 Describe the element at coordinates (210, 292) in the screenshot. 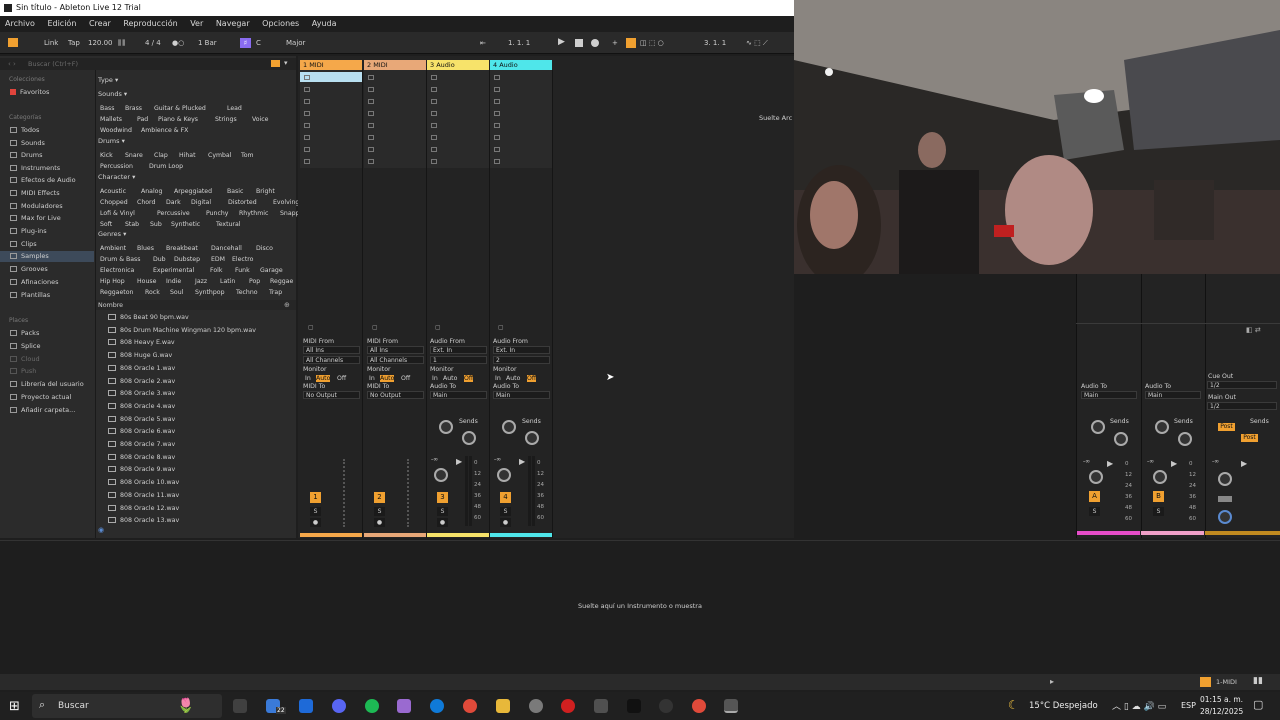

I see `tag-filter-button: Synthpop` at that location.